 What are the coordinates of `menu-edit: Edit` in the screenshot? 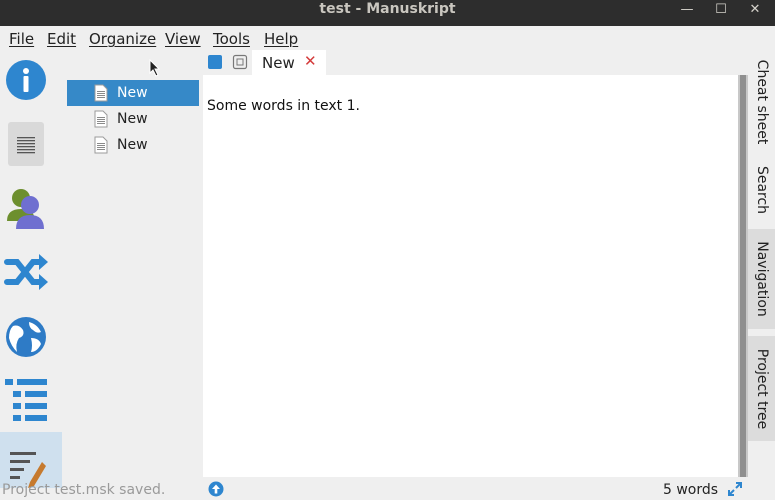 It's located at (61, 39).